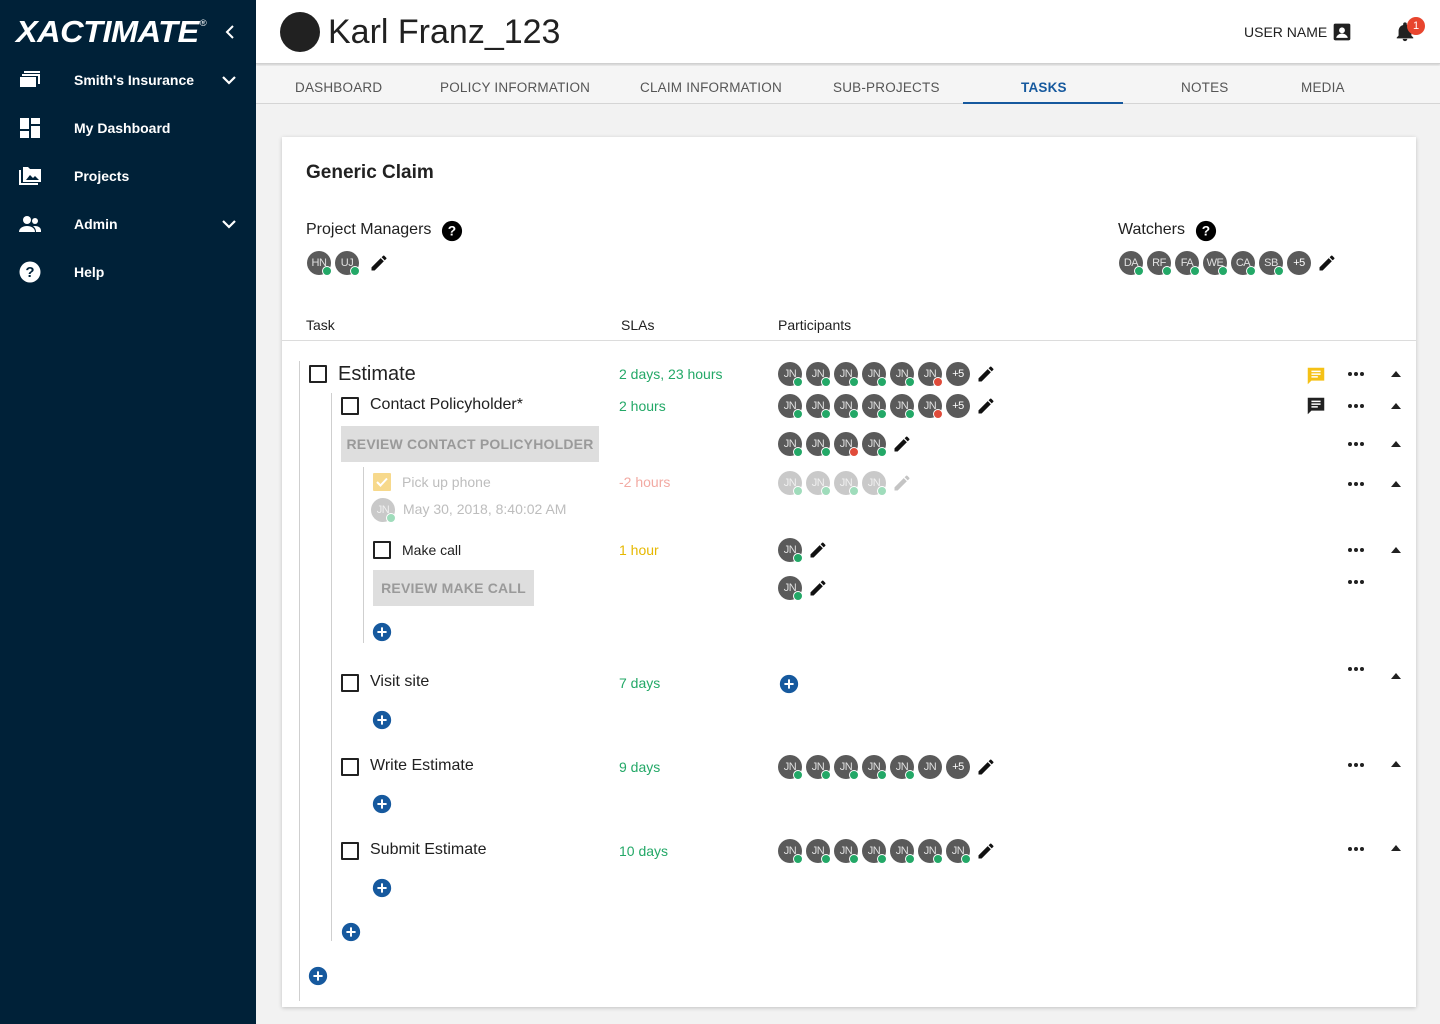  Describe the element at coordinates (347, 263) in the screenshot. I see `project-manager-avatar: UJ` at that location.